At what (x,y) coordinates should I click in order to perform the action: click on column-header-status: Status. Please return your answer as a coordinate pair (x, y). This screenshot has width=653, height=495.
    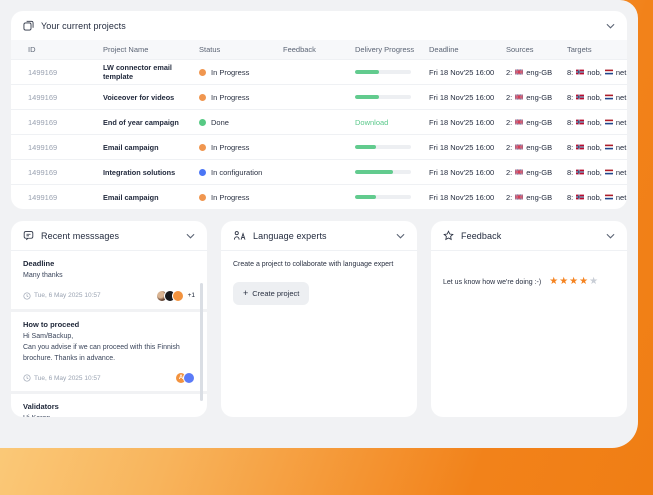
    Looking at the image, I should click on (210, 49).